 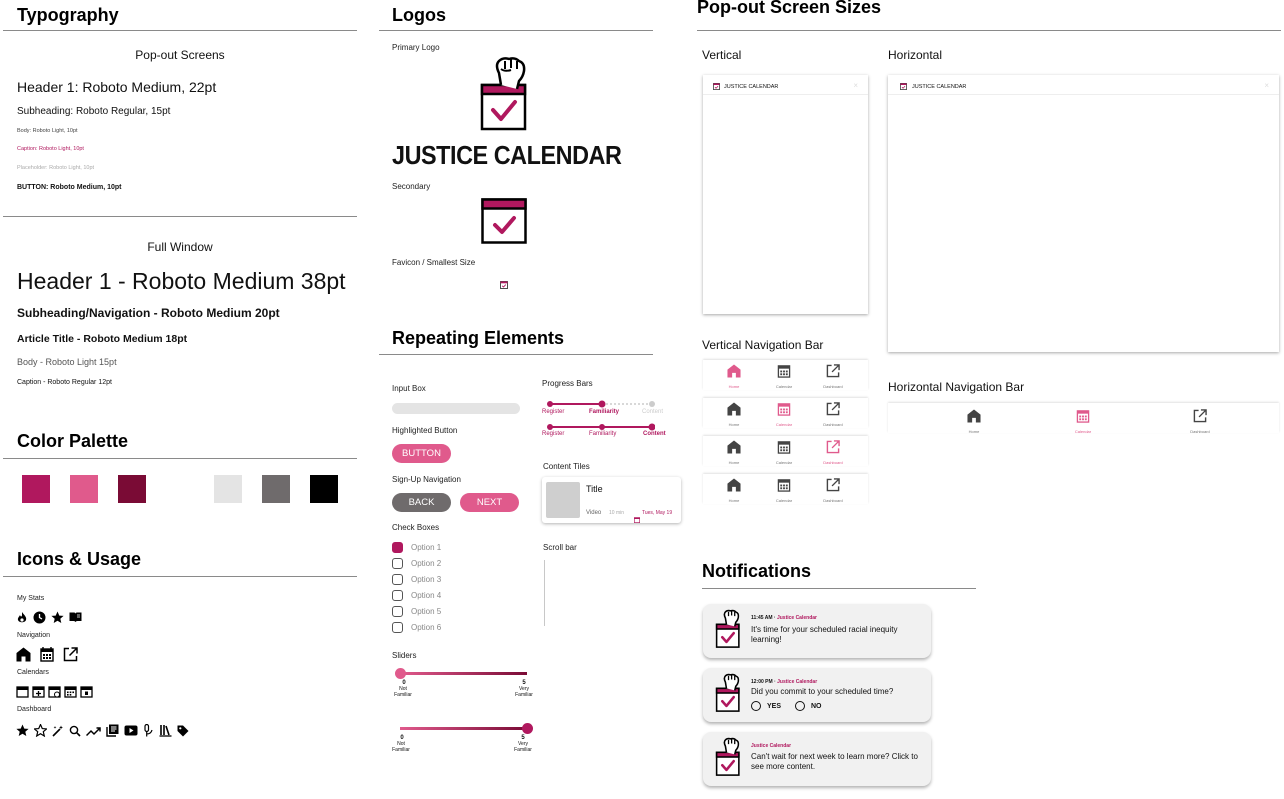 I want to click on window-titlebar: JUSTICE CALENDAR ×, so click(x=1083, y=85).